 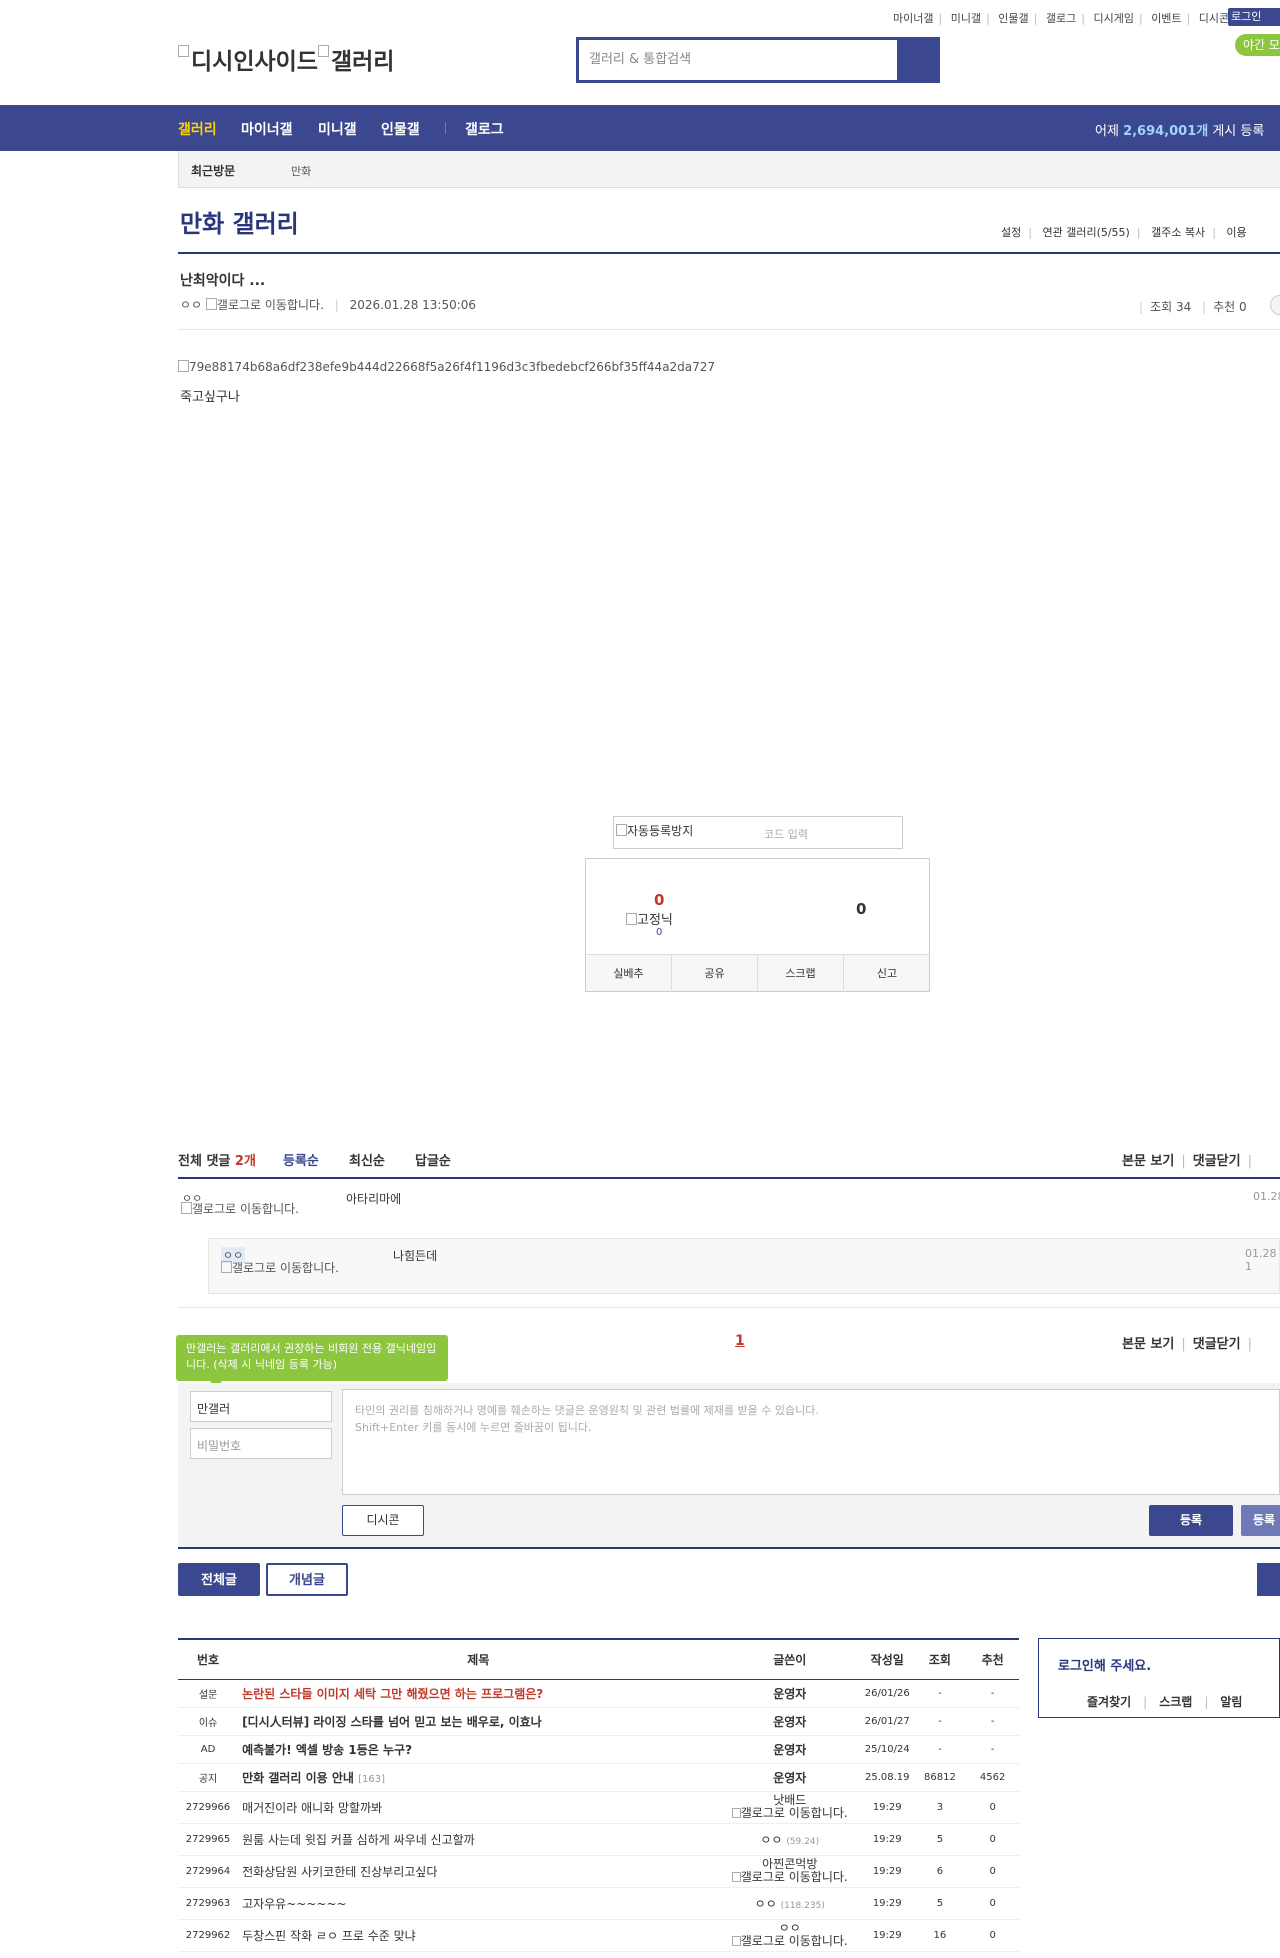 I want to click on header-writer: 글쓴이, so click(x=789, y=1659).